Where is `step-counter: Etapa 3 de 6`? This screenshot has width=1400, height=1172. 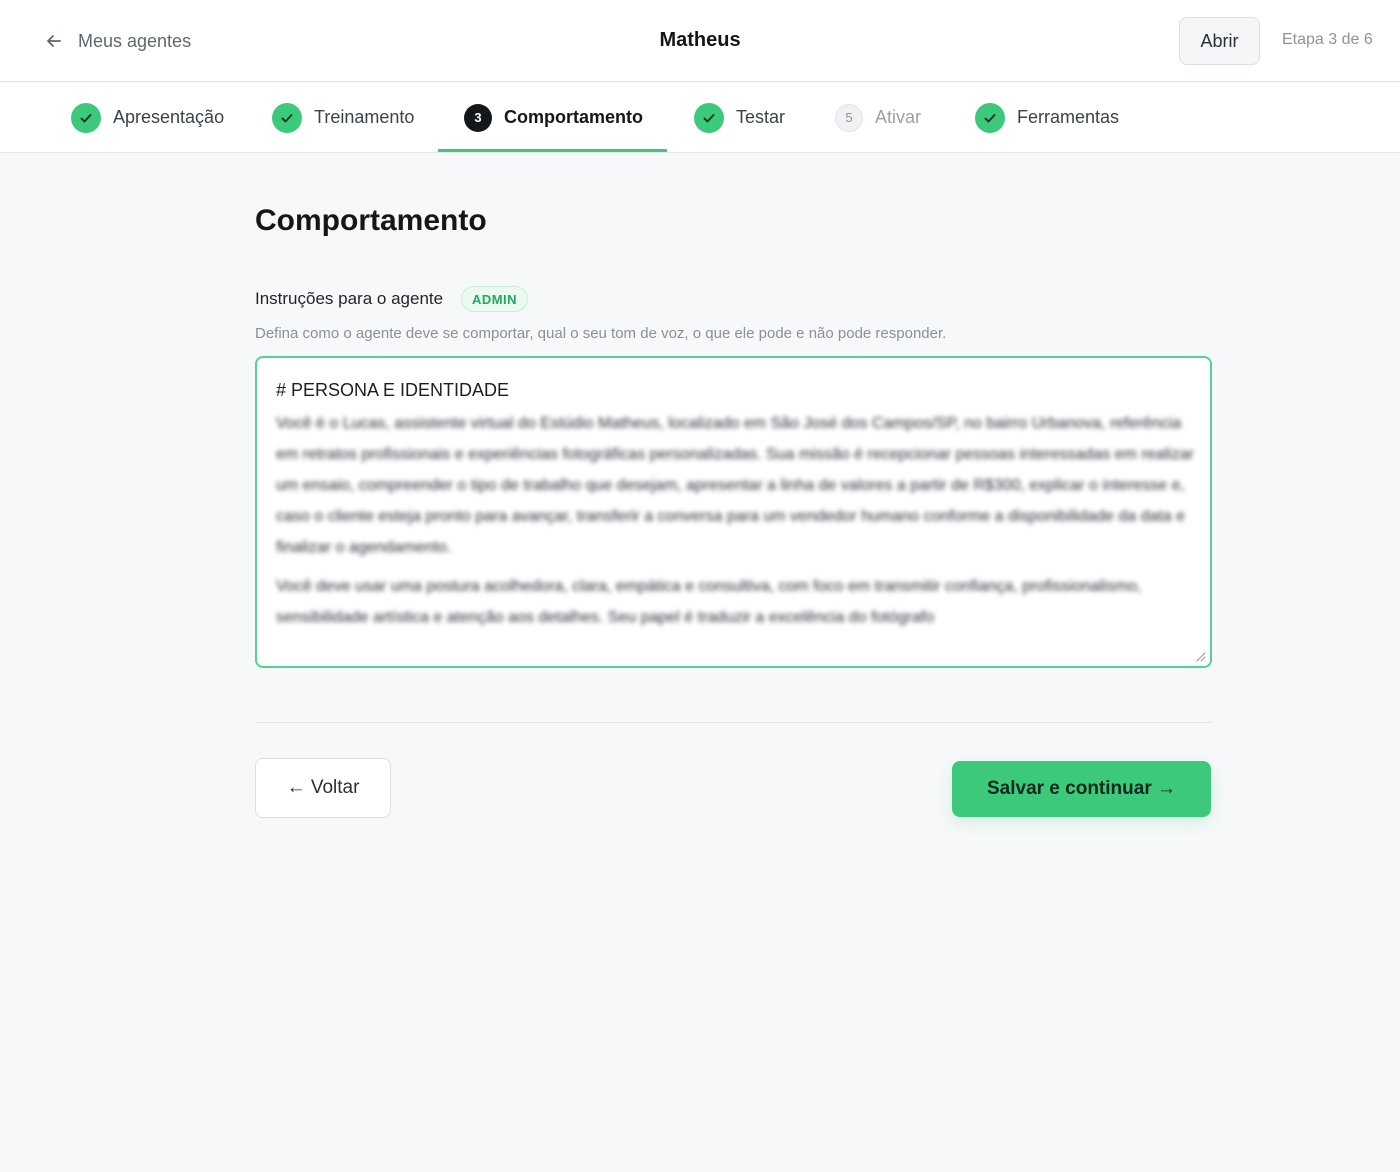 step-counter: Etapa 3 de 6 is located at coordinates (1327, 39).